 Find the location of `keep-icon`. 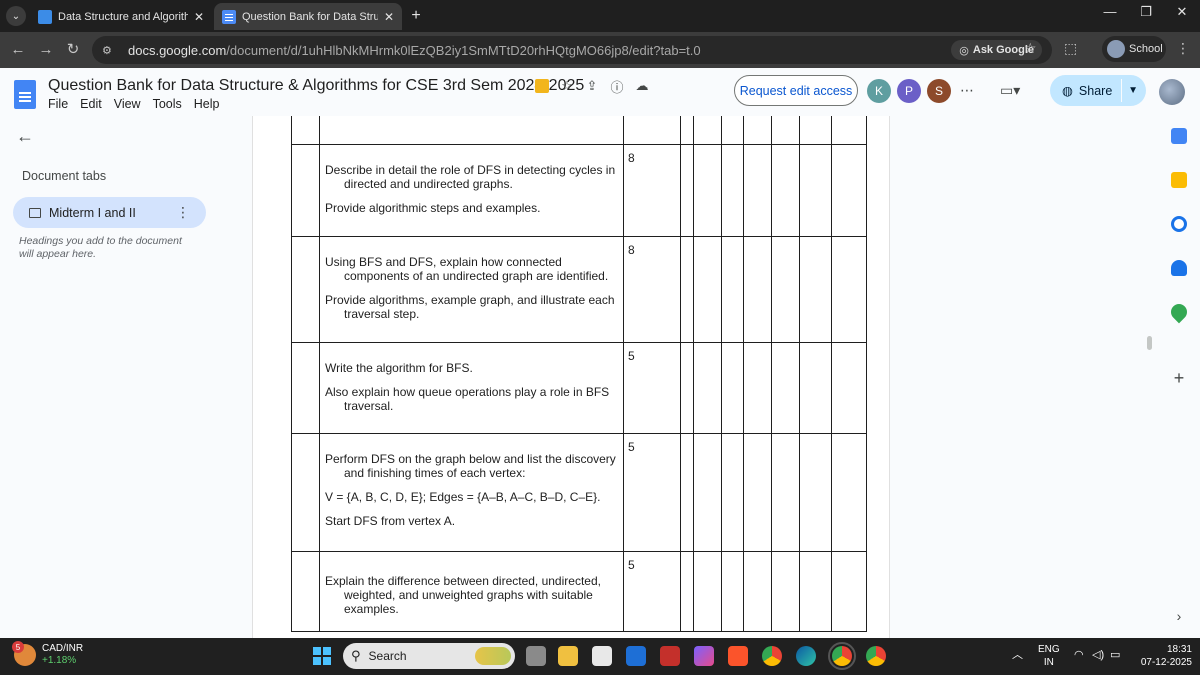

keep-icon is located at coordinates (1179, 180).